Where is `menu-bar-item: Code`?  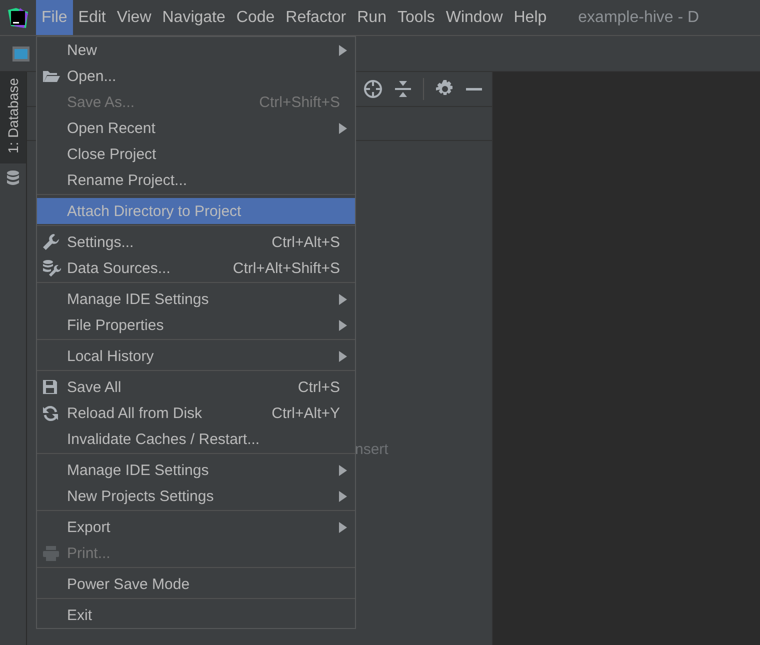 menu-bar-item: Code is located at coordinates (255, 17).